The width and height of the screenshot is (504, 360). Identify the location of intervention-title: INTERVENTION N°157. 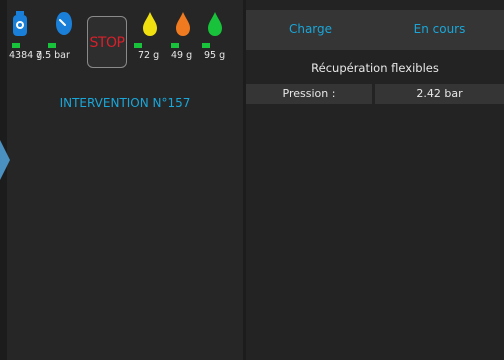
(125, 103).